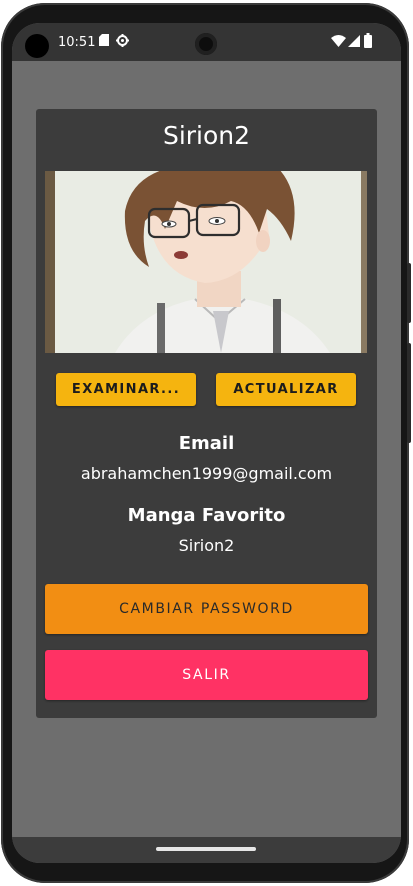 Image resolution: width=413 pixels, height=886 pixels. Describe the element at coordinates (206, 609) in the screenshot. I see `change-password-button: CAMBIAR PASSWORD` at that location.